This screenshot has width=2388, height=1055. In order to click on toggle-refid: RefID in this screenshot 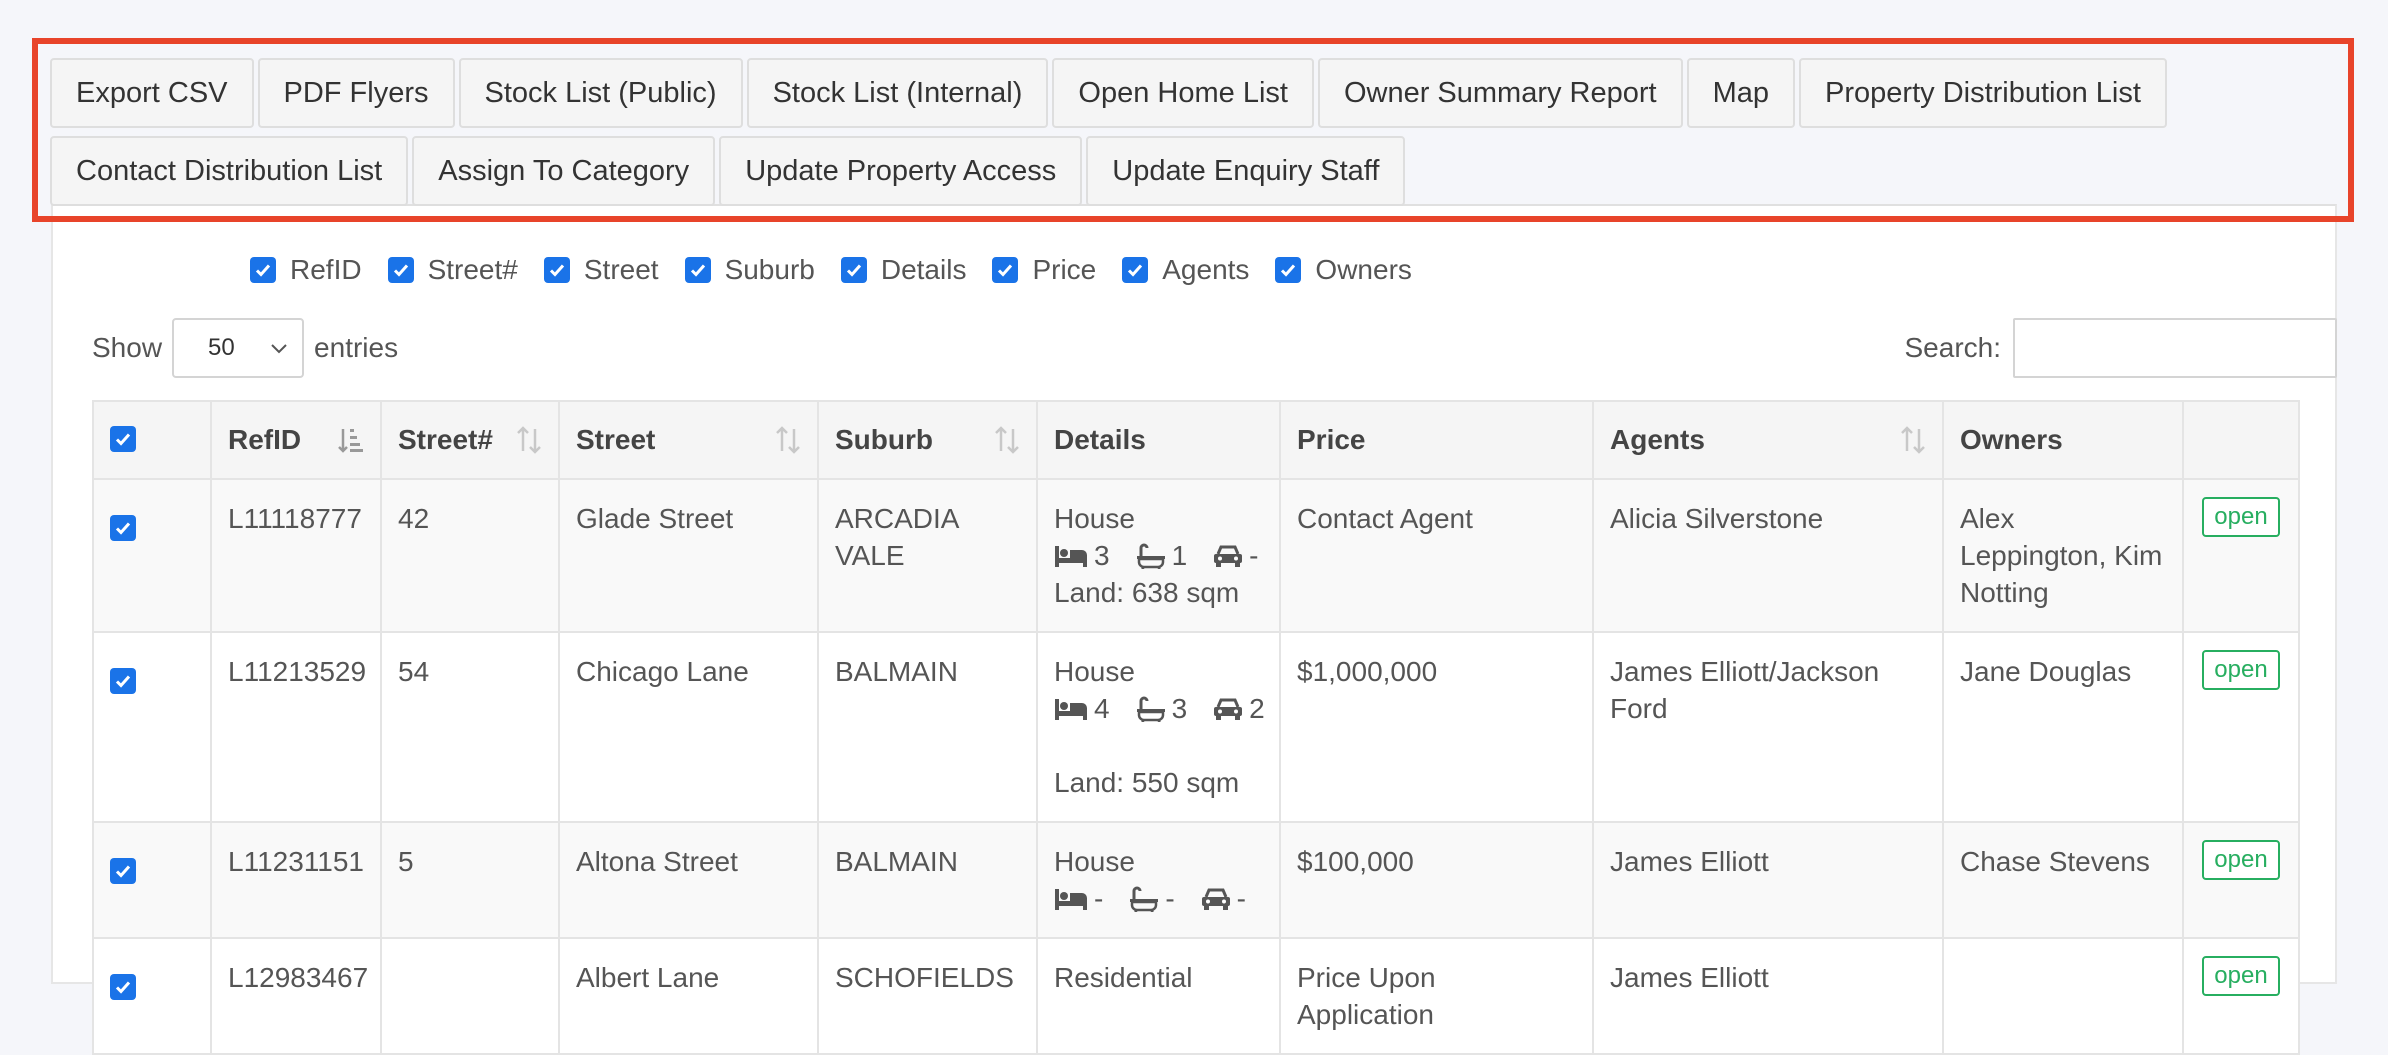, I will do `click(306, 270)`.